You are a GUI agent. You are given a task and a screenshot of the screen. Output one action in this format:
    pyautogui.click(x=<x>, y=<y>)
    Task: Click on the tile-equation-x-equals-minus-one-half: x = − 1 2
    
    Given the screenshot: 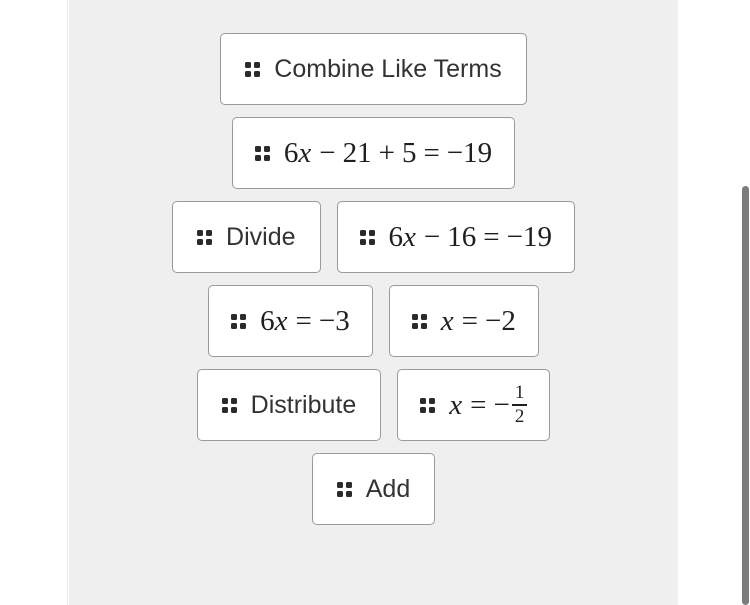 What is the action you would take?
    pyautogui.click(x=474, y=405)
    